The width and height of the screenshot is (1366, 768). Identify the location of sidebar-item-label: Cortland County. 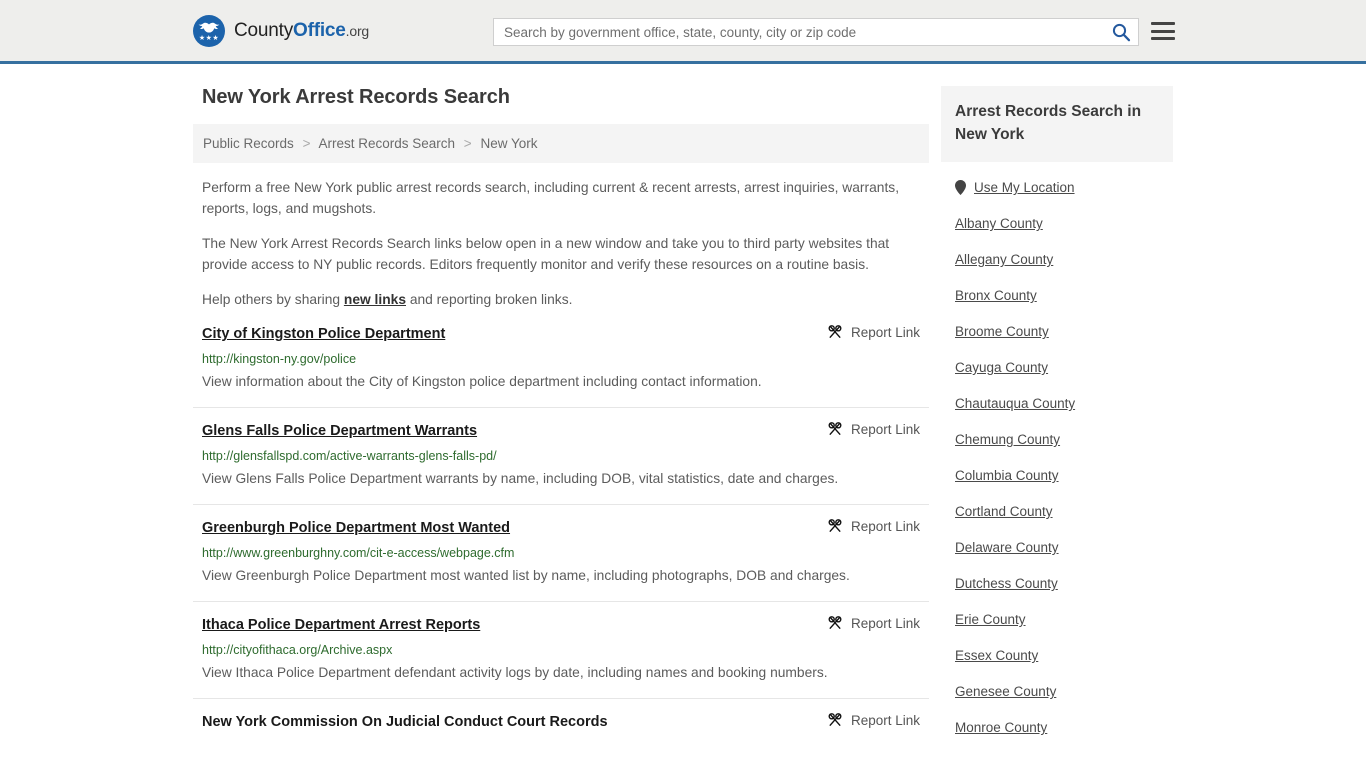
(1004, 511).